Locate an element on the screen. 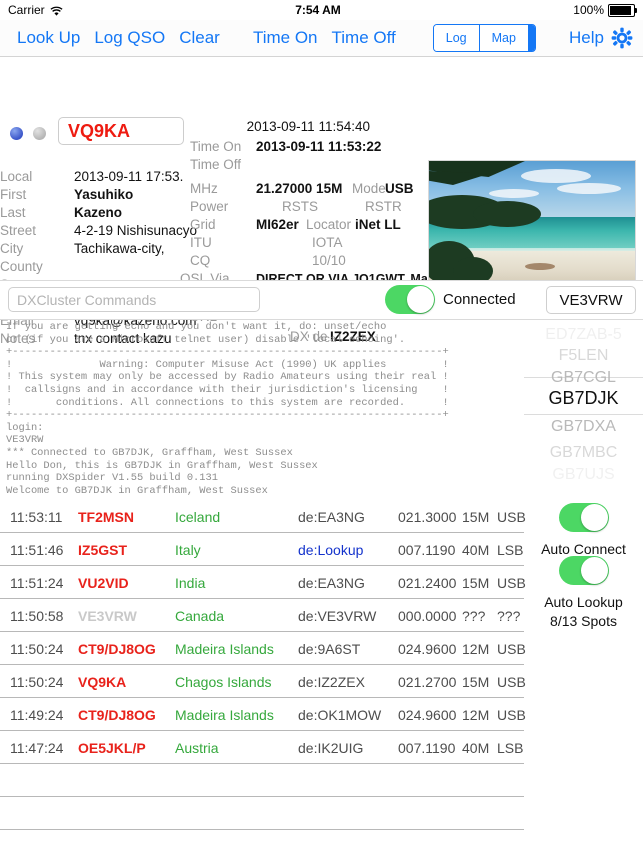 The width and height of the screenshot is (643, 857). status-dot-gray is located at coordinates (39, 133).